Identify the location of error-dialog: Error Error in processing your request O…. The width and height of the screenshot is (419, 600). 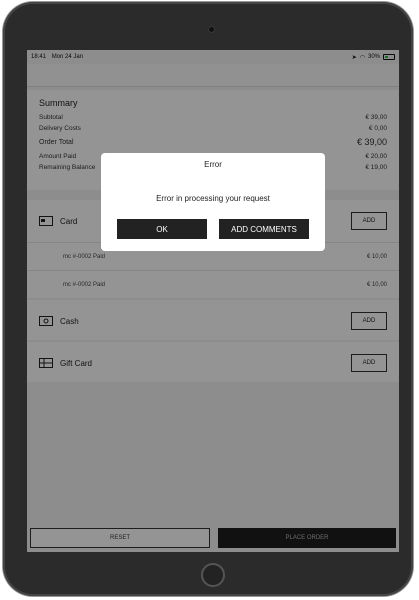
(213, 202).